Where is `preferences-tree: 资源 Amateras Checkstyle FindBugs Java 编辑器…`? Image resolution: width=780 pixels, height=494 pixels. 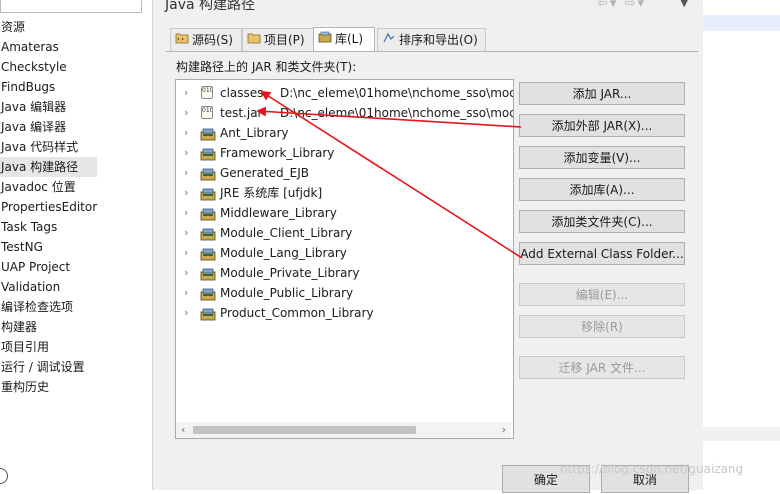 preferences-tree: 资源 Amateras Checkstyle FindBugs Java 编辑器… is located at coordinates (49, 207).